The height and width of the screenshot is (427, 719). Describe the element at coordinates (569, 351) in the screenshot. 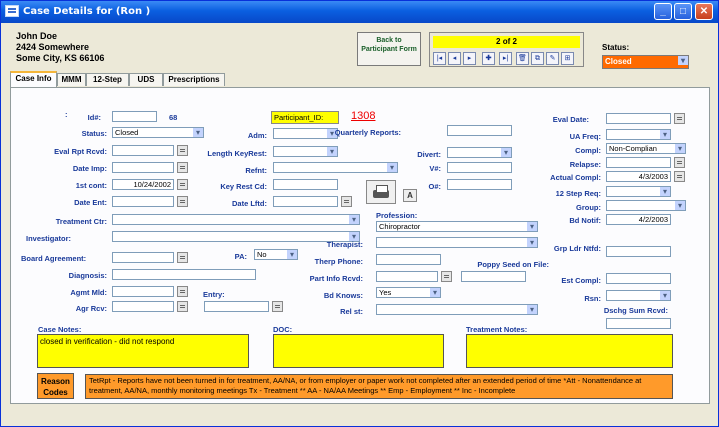

I see `treatment-notes-field` at that location.